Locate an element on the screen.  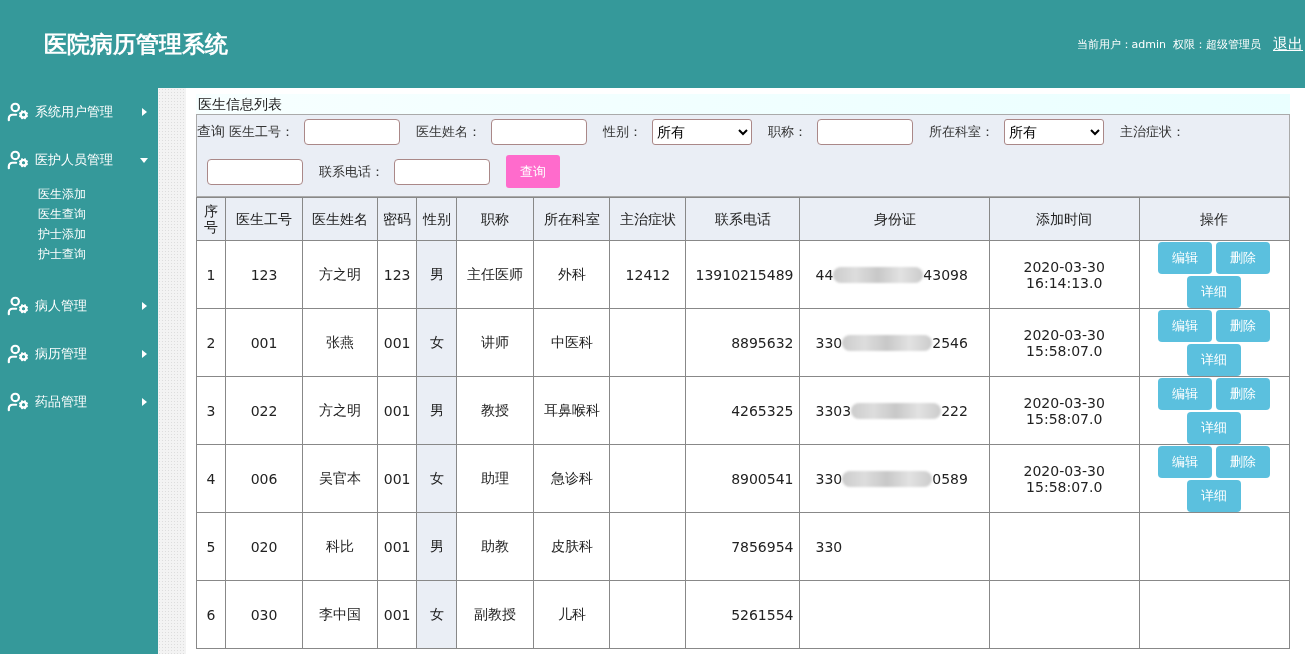
column-header: 密码 is located at coordinates (397, 219).